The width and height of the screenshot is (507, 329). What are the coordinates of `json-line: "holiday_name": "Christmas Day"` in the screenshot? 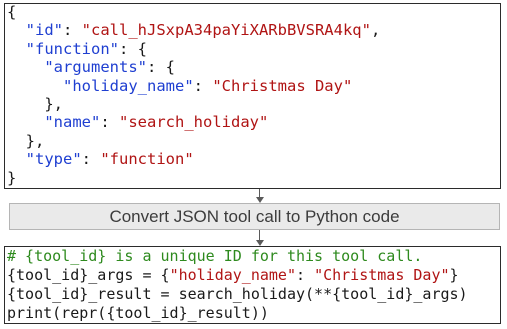 It's located at (179, 86).